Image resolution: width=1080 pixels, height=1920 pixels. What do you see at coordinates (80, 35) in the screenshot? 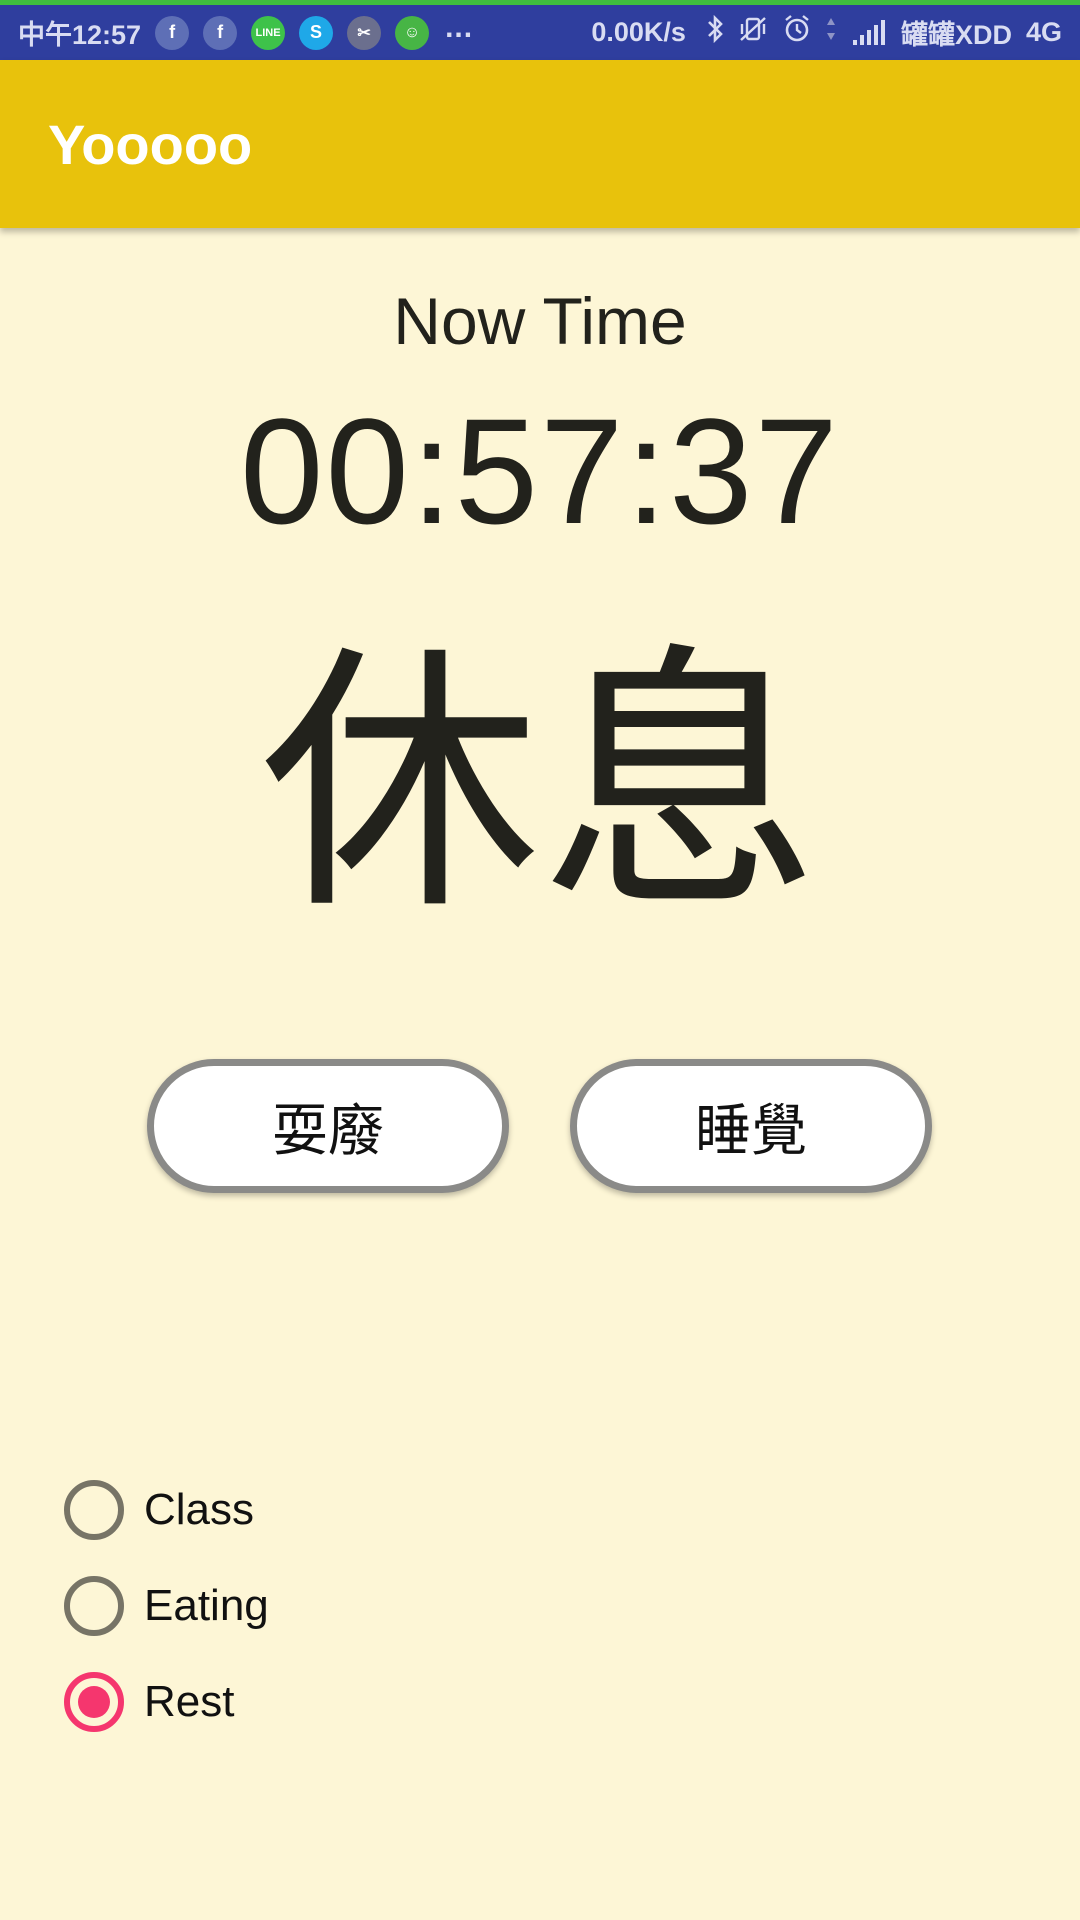
I see `status-time: 中午12:57` at bounding box center [80, 35].